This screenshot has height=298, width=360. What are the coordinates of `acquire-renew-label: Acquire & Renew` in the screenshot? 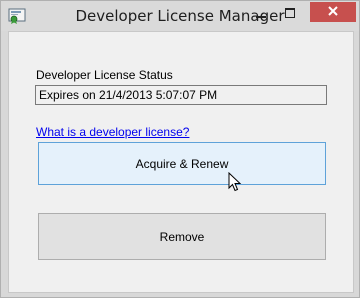 It's located at (182, 163).